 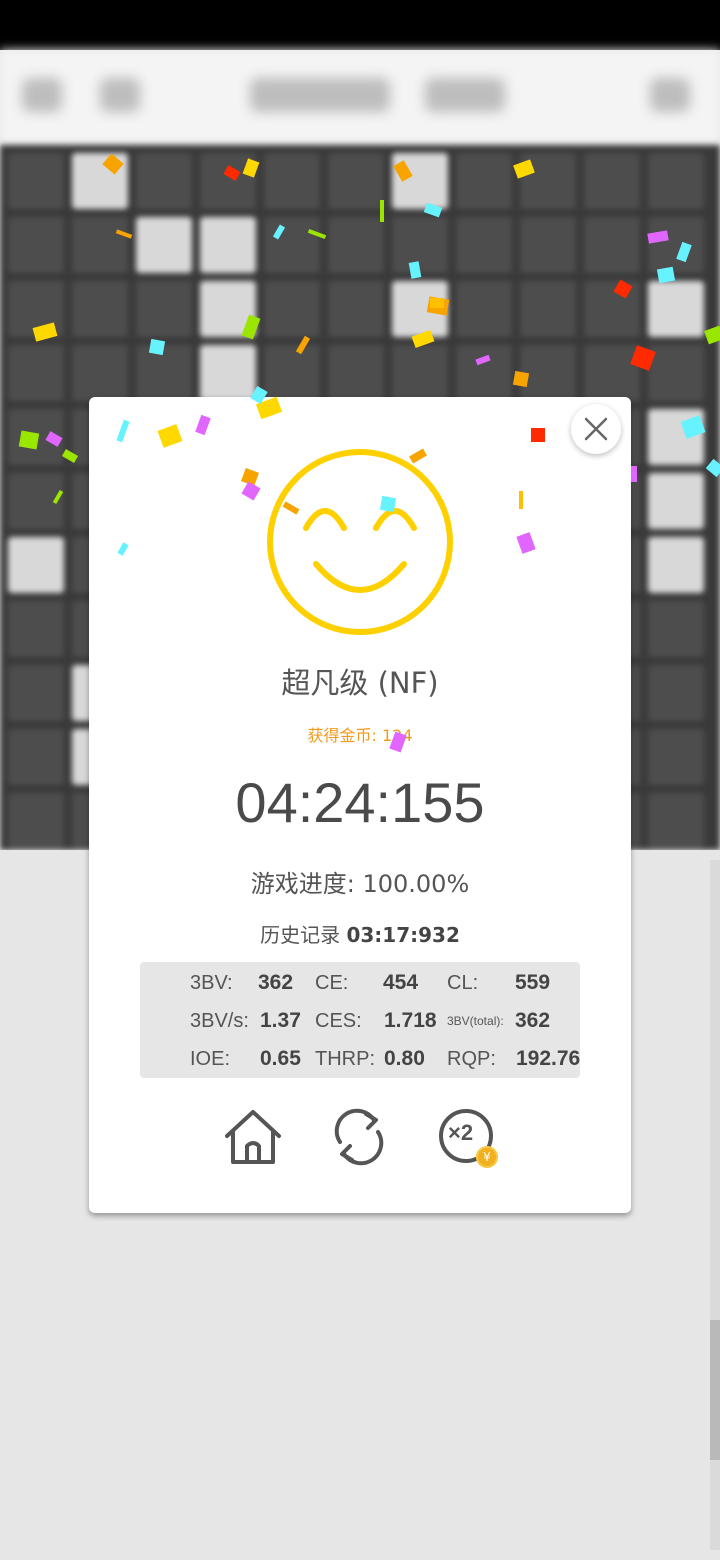 What do you see at coordinates (360, 683) in the screenshot?
I see `rank-label: 超凡级 (NF)` at bounding box center [360, 683].